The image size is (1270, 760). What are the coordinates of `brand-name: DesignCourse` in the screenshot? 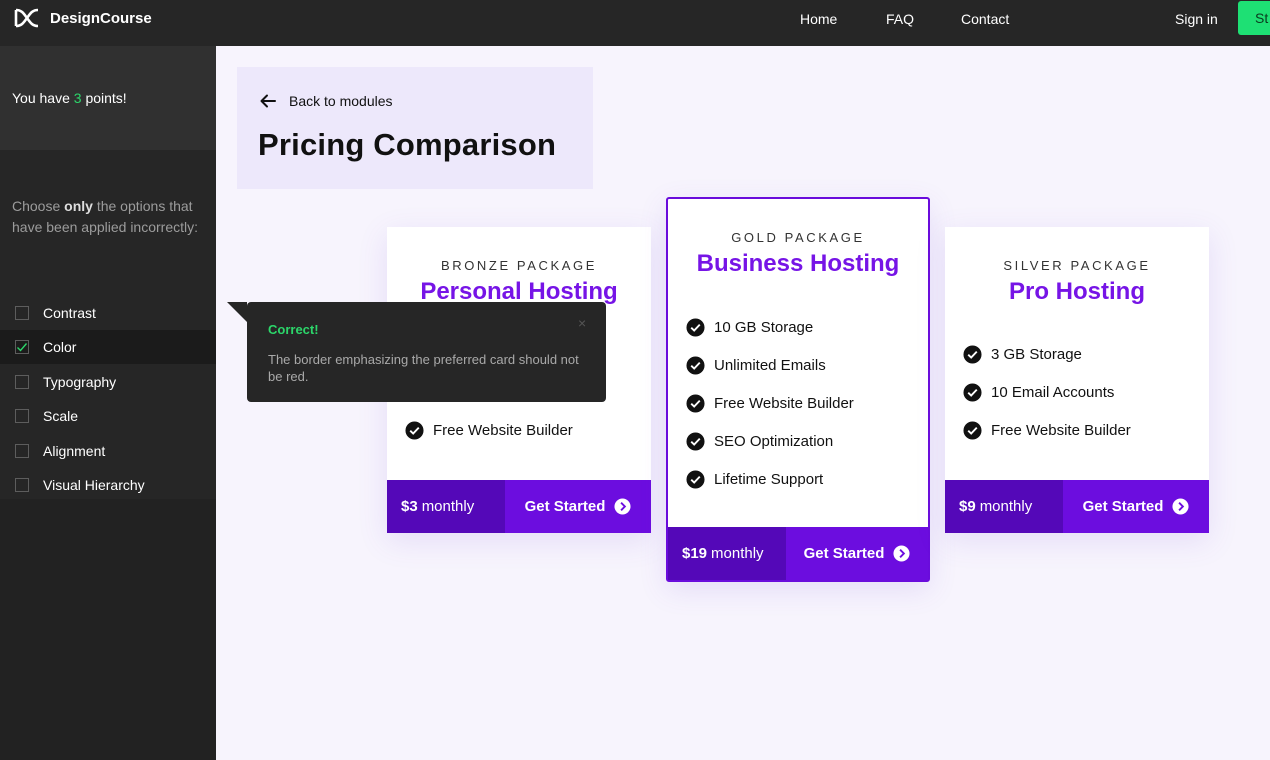 It's located at (101, 18).